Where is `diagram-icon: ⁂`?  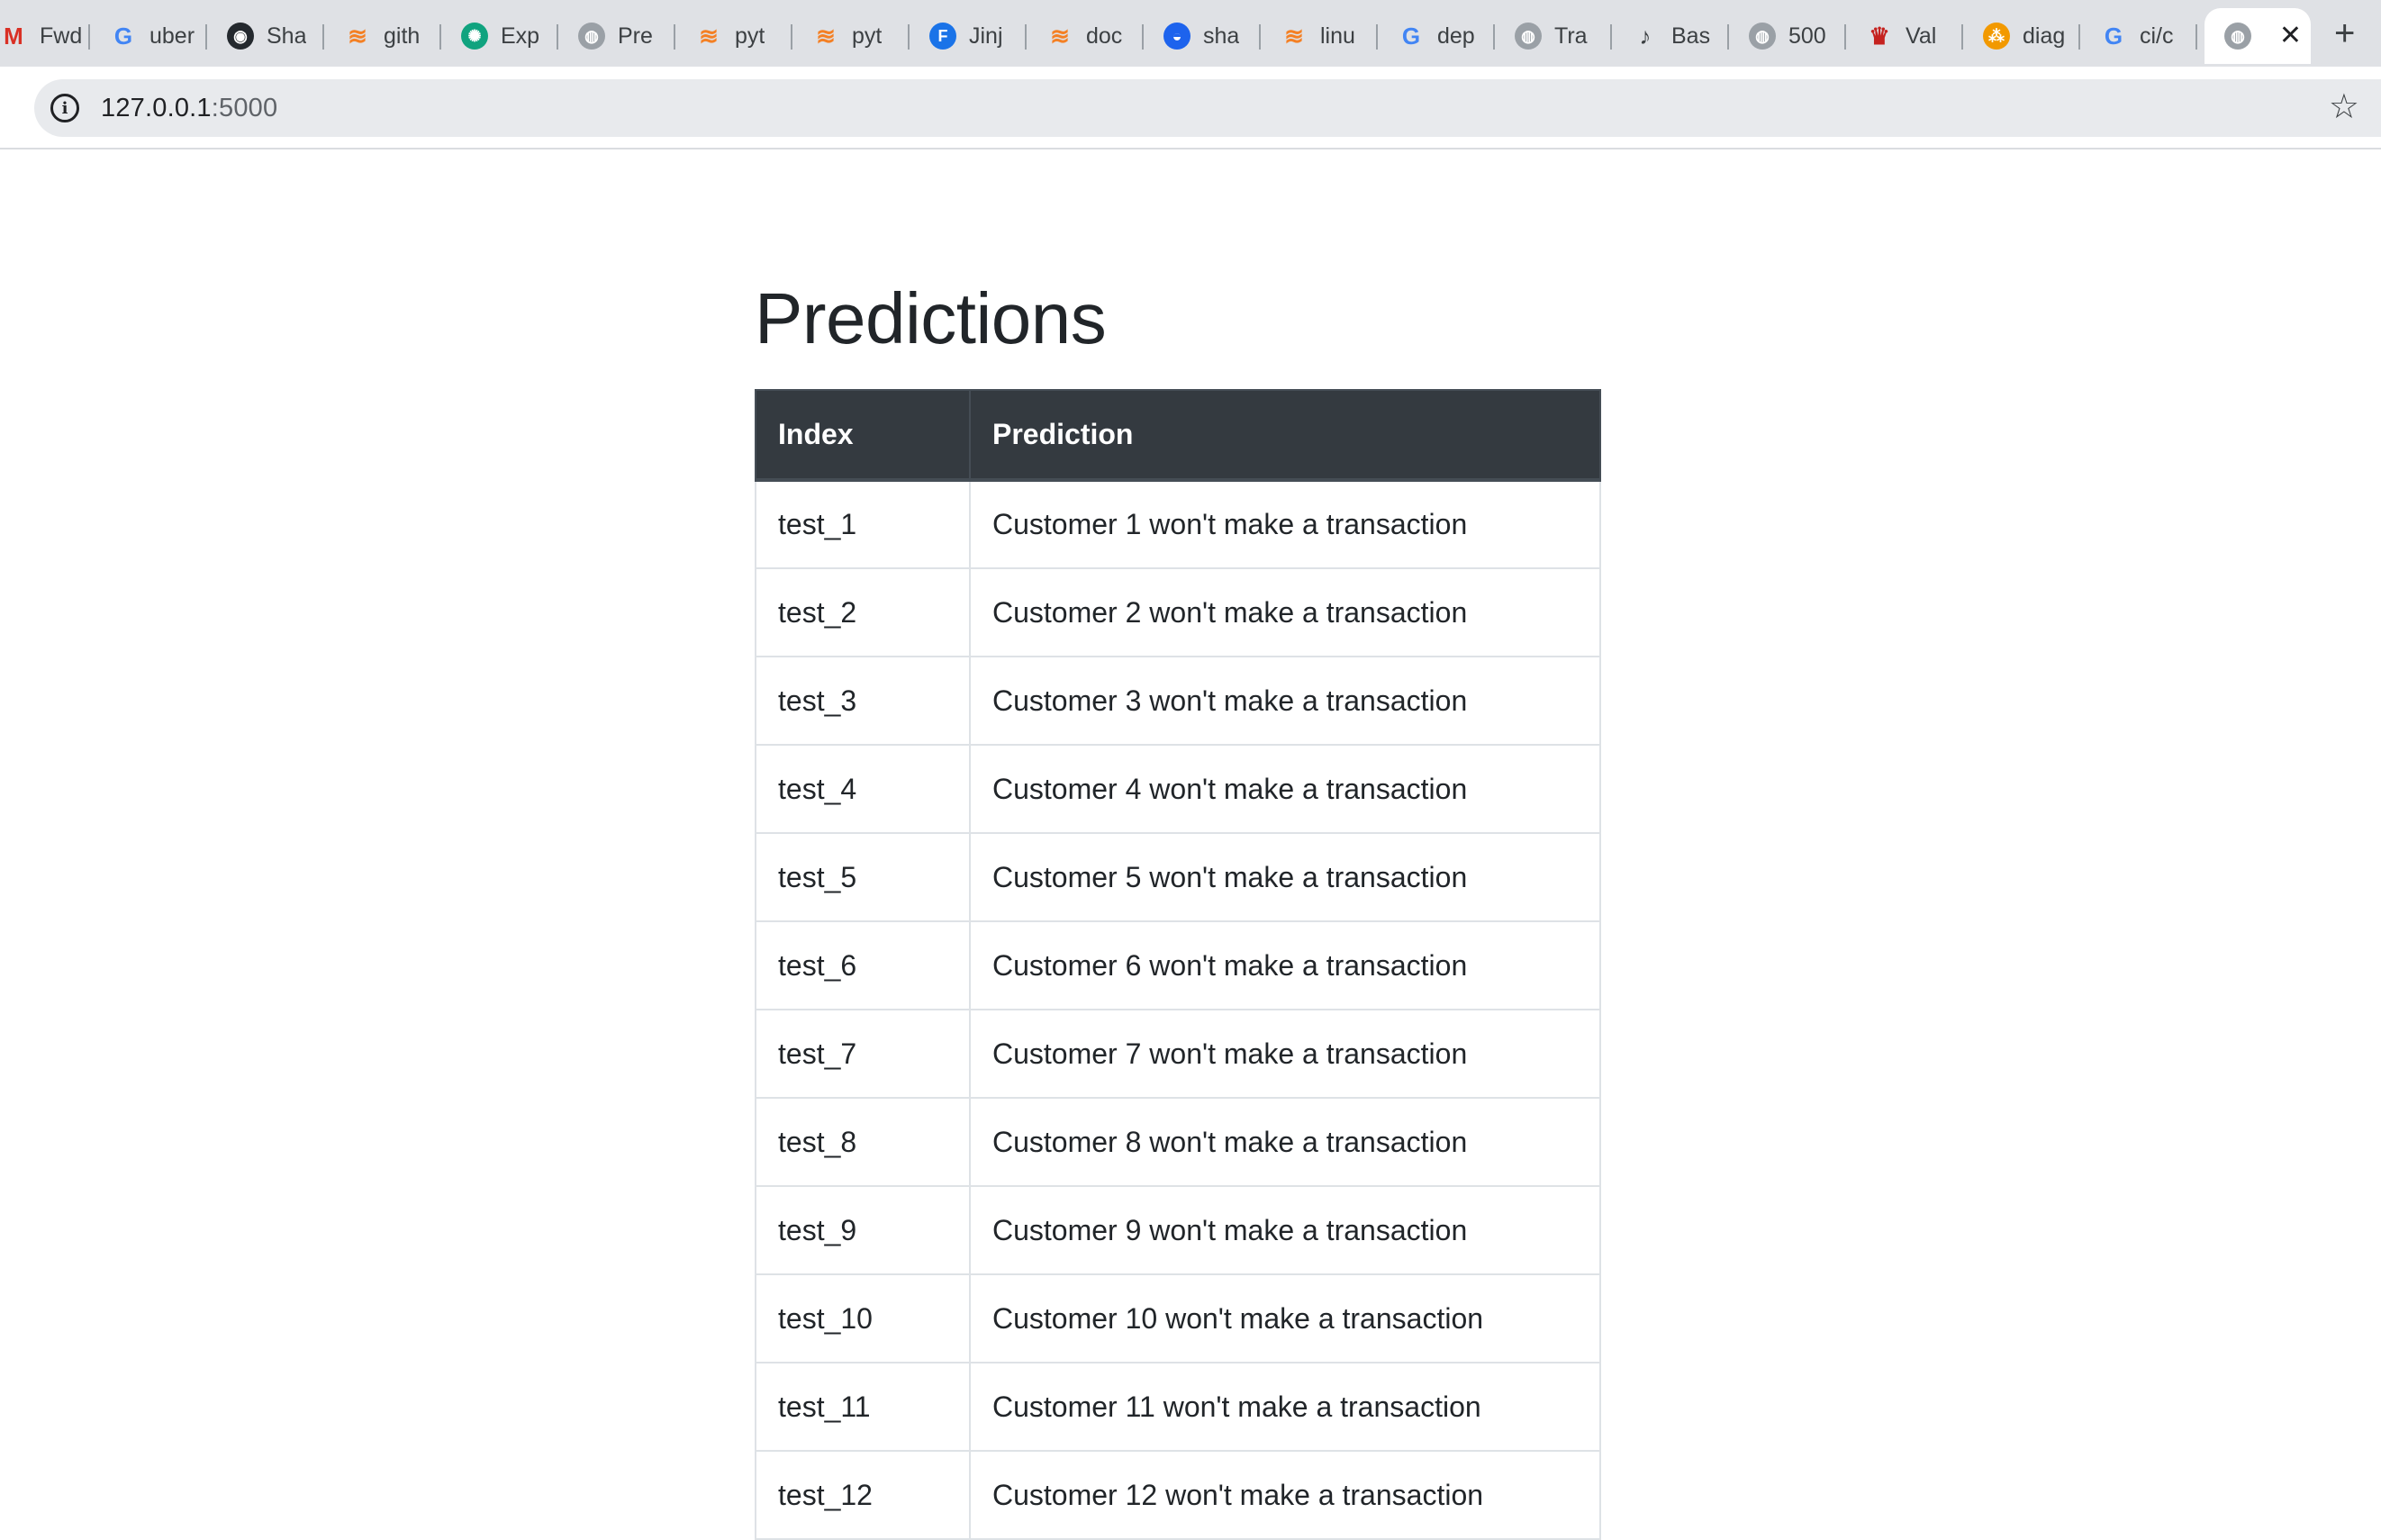 diagram-icon: ⁂ is located at coordinates (1996, 36).